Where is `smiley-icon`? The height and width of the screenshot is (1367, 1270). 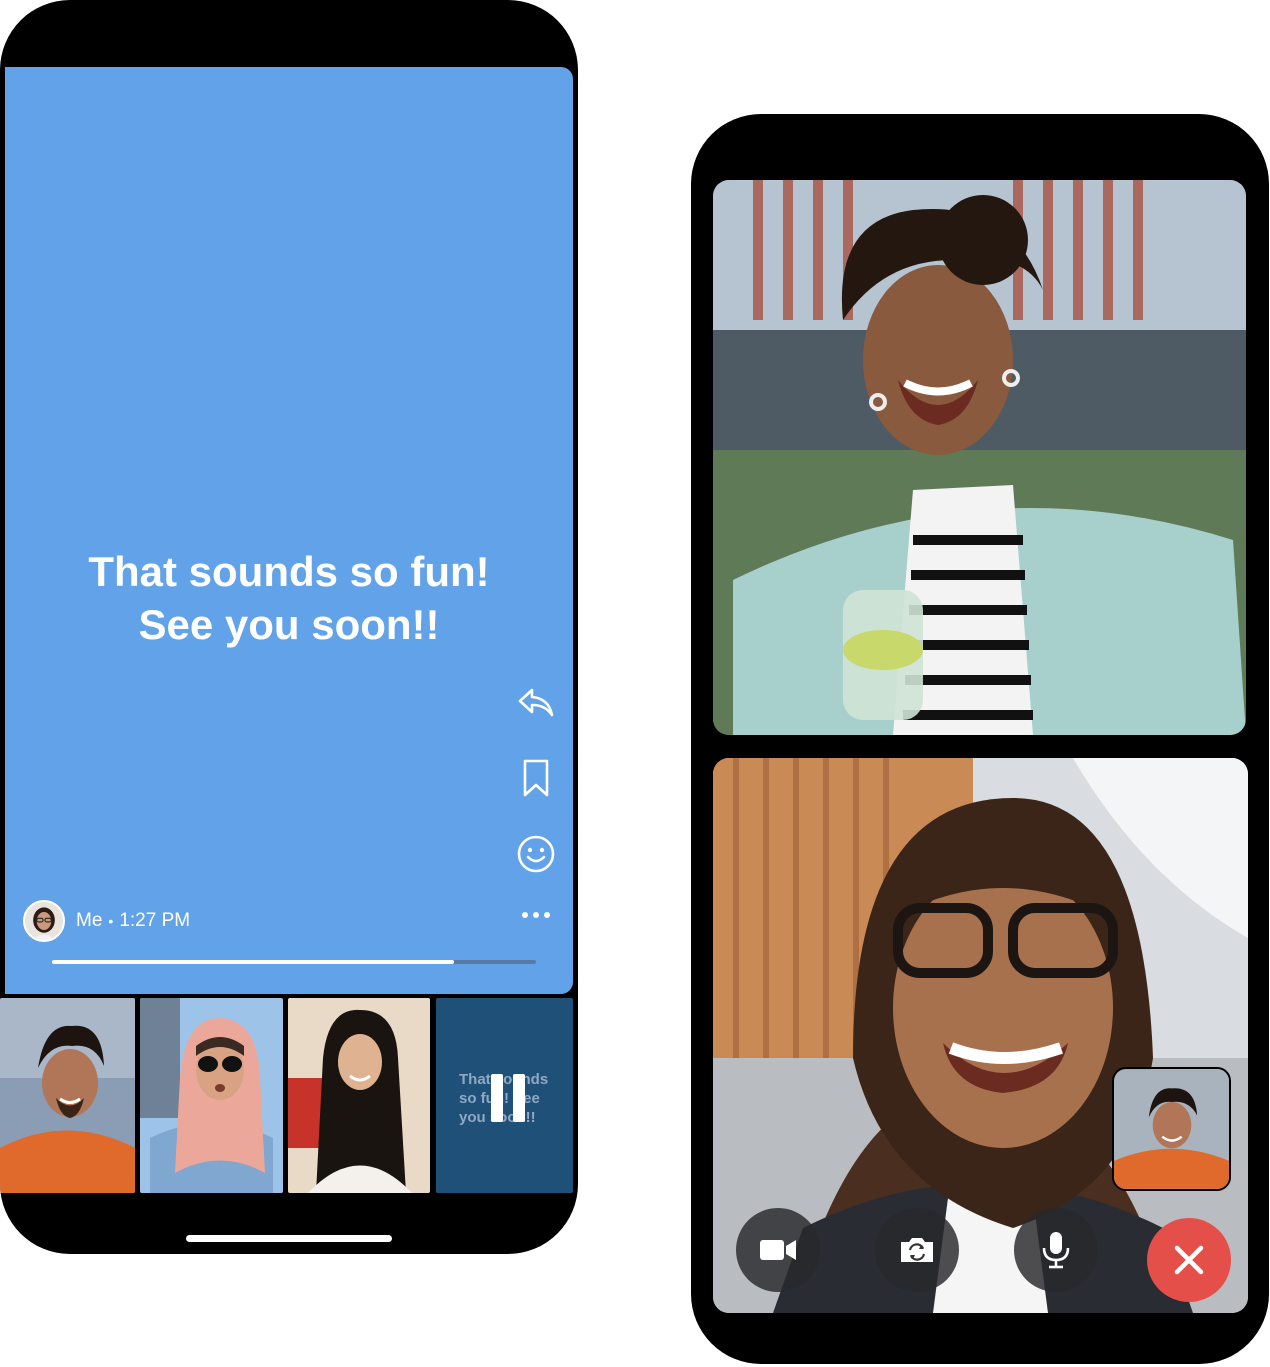 smiley-icon is located at coordinates (536, 854).